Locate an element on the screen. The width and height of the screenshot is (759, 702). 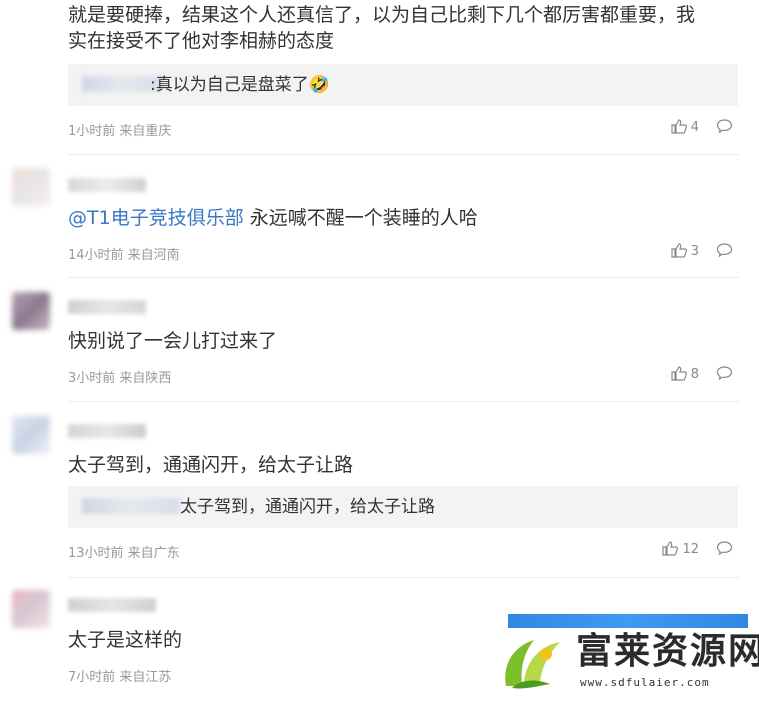
like-count: 3 is located at coordinates (694, 251).